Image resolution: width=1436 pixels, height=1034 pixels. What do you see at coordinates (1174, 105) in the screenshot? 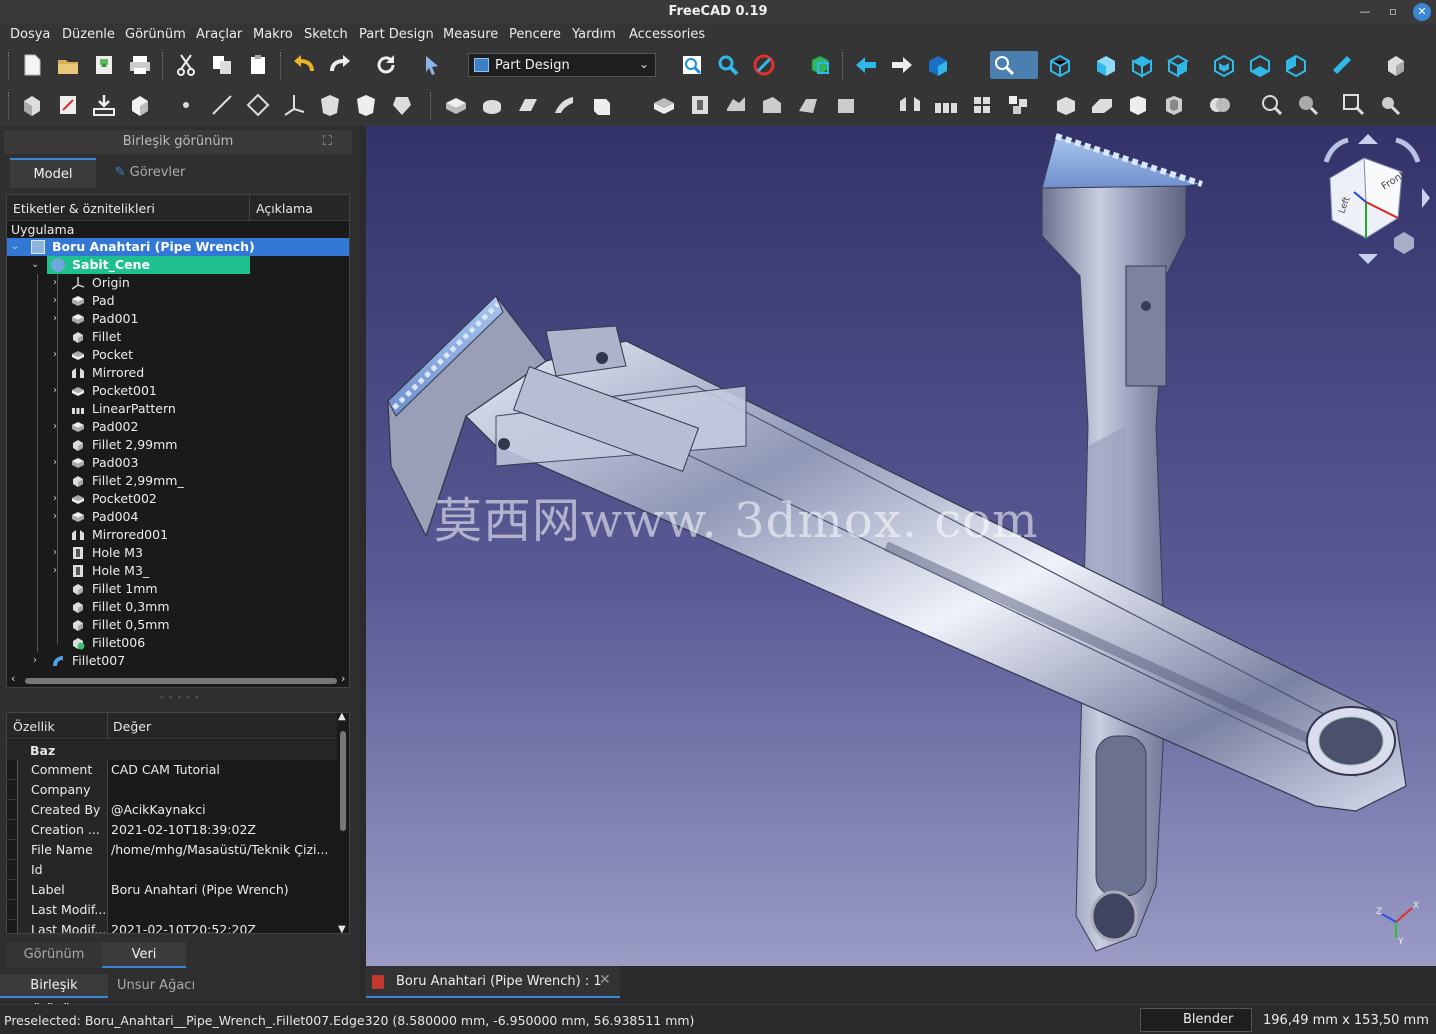
I see `thickness-icon` at bounding box center [1174, 105].